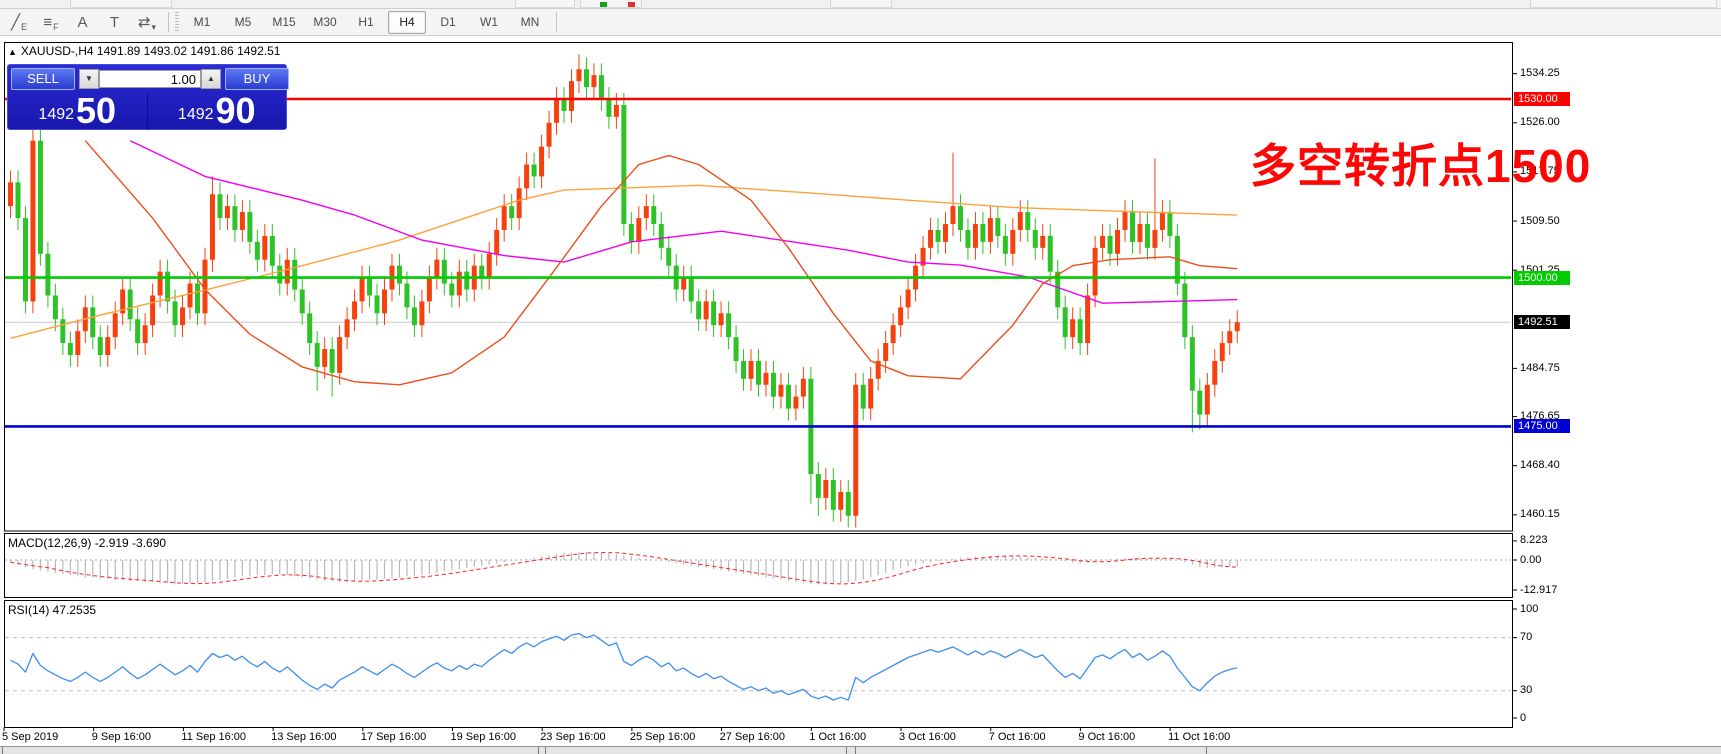 The image size is (1721, 754). Describe the element at coordinates (96, 110) in the screenshot. I see `sell-price-pips: 50` at that location.